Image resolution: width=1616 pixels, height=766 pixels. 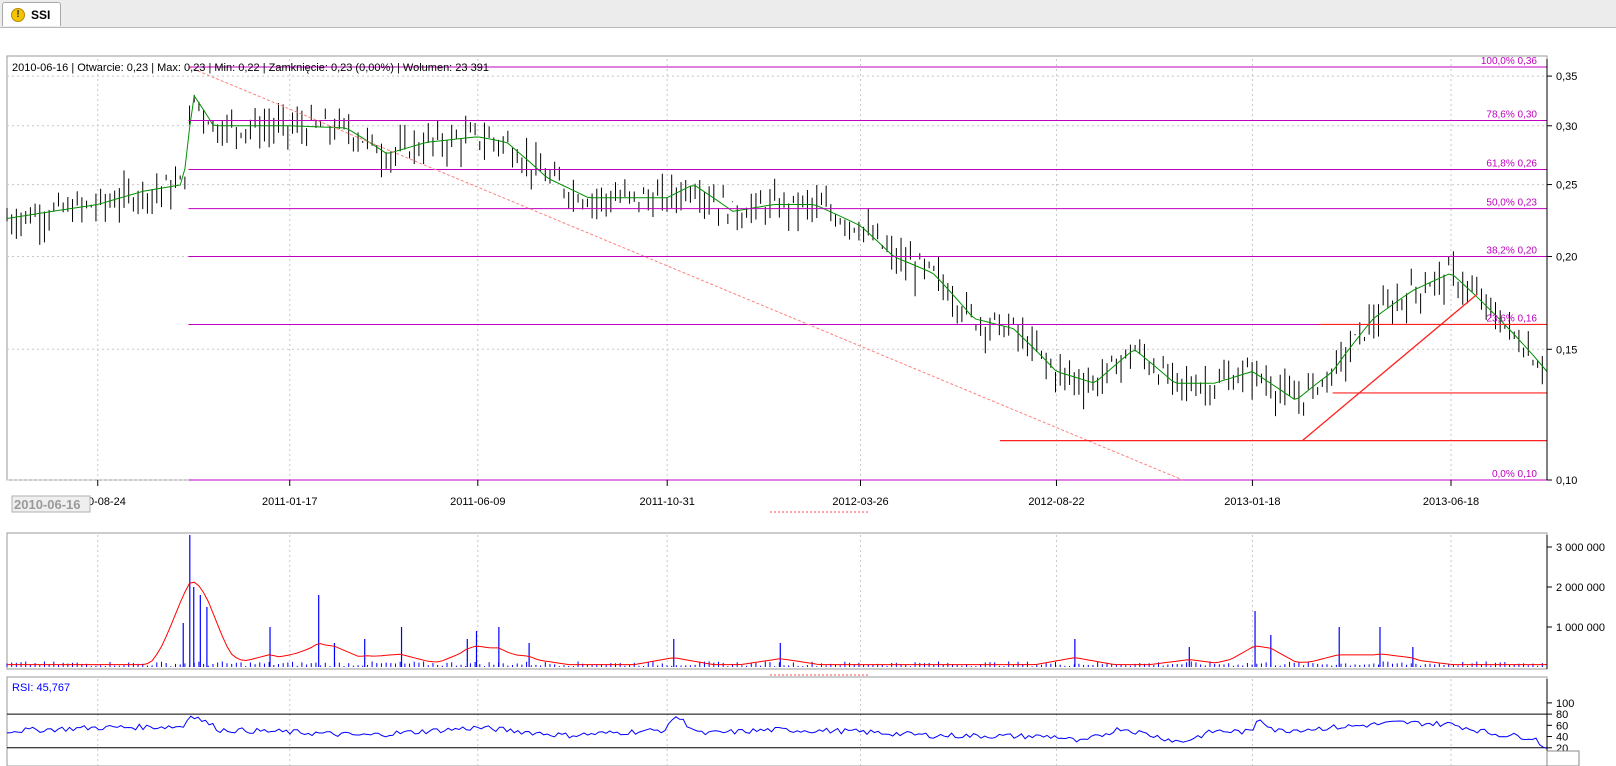 I want to click on volume-tick-label: 2 000 000, so click(x=1580, y=588).